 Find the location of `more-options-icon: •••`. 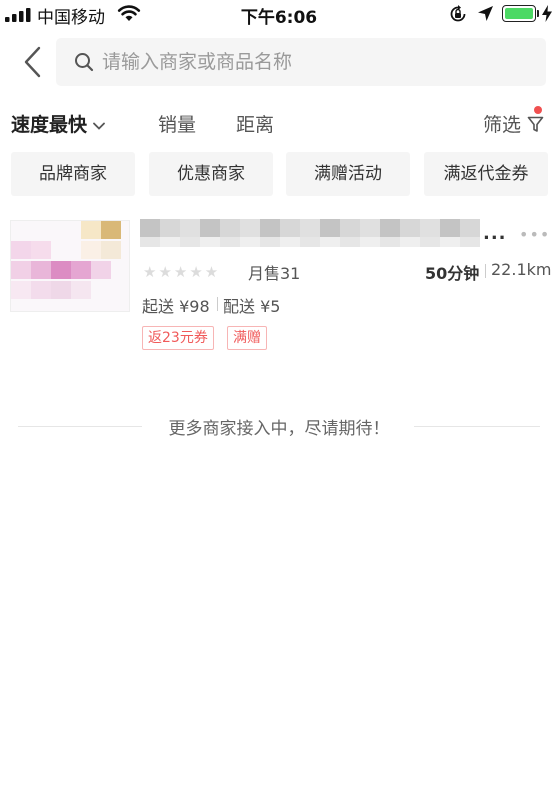

more-options-icon: ••• is located at coordinates (534, 234).